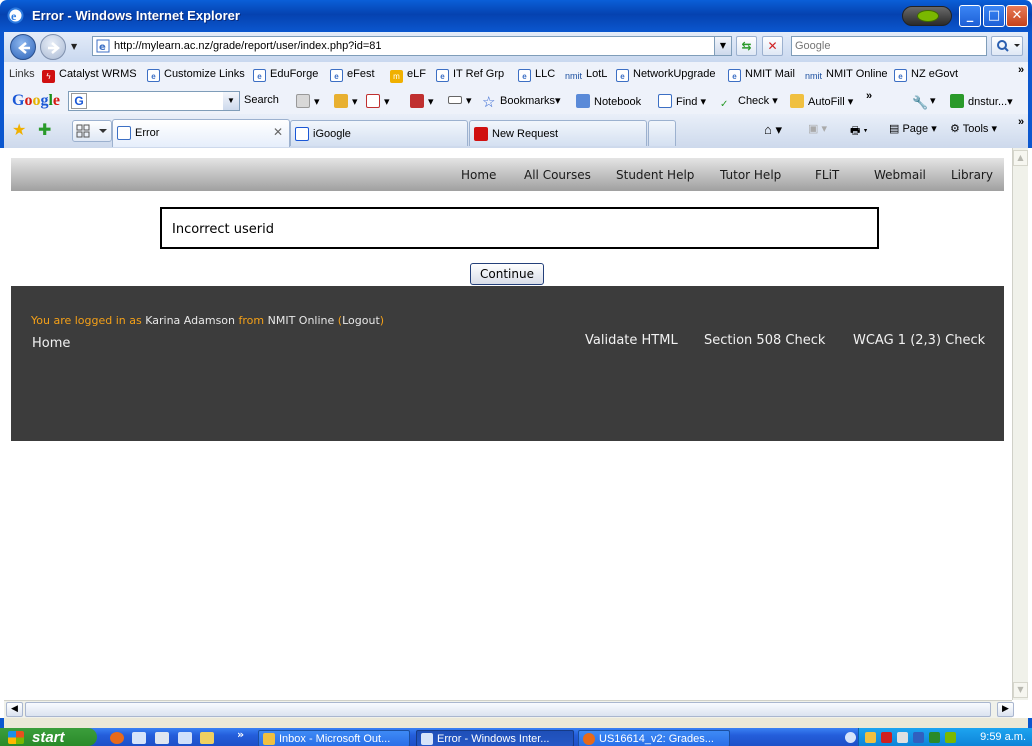 This screenshot has height=746, width=1032. I want to click on ie-quicklaunch-icon, so click(139, 738).